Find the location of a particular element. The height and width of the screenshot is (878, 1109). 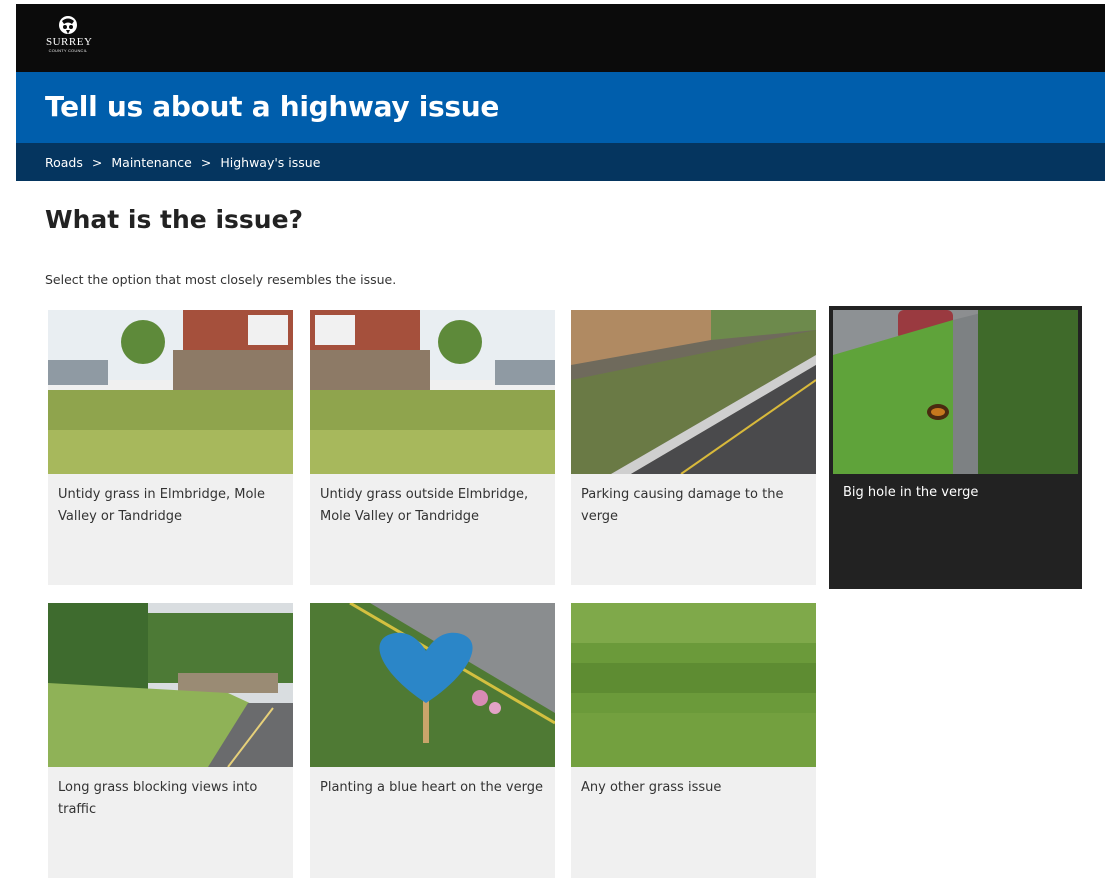

grass-closeup-photo is located at coordinates (693, 685).